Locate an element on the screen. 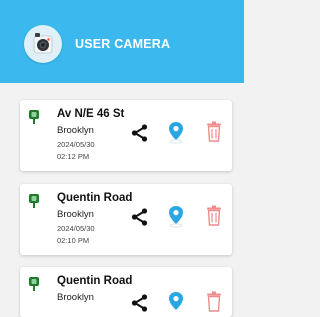 The image size is (320, 317). page-title: USER CAMERA is located at coordinates (123, 44).